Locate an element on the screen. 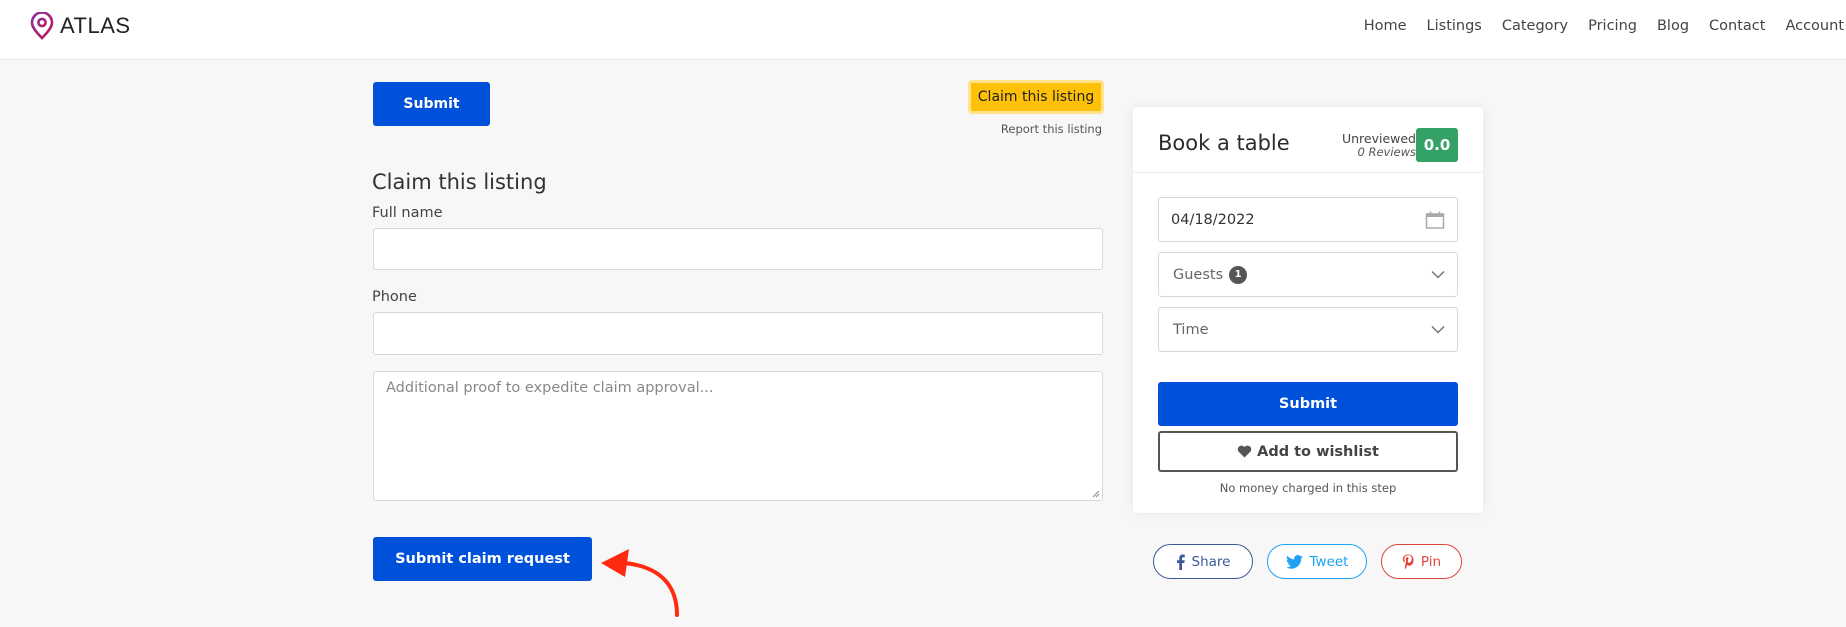 This screenshot has height=627, width=1846. add-to-wishlist-button: Add to wishlist is located at coordinates (1308, 451).